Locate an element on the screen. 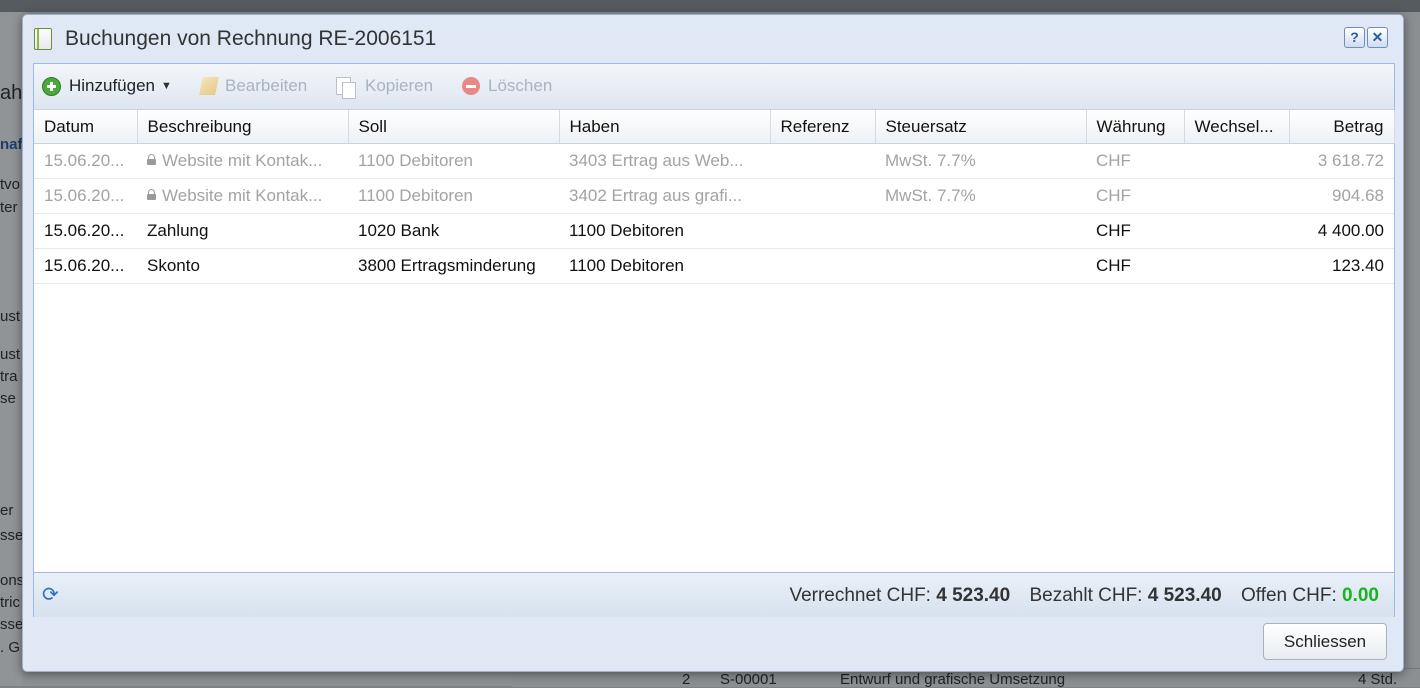 The width and height of the screenshot is (1420, 688). delete-circle-icon is located at coordinates (471, 86).